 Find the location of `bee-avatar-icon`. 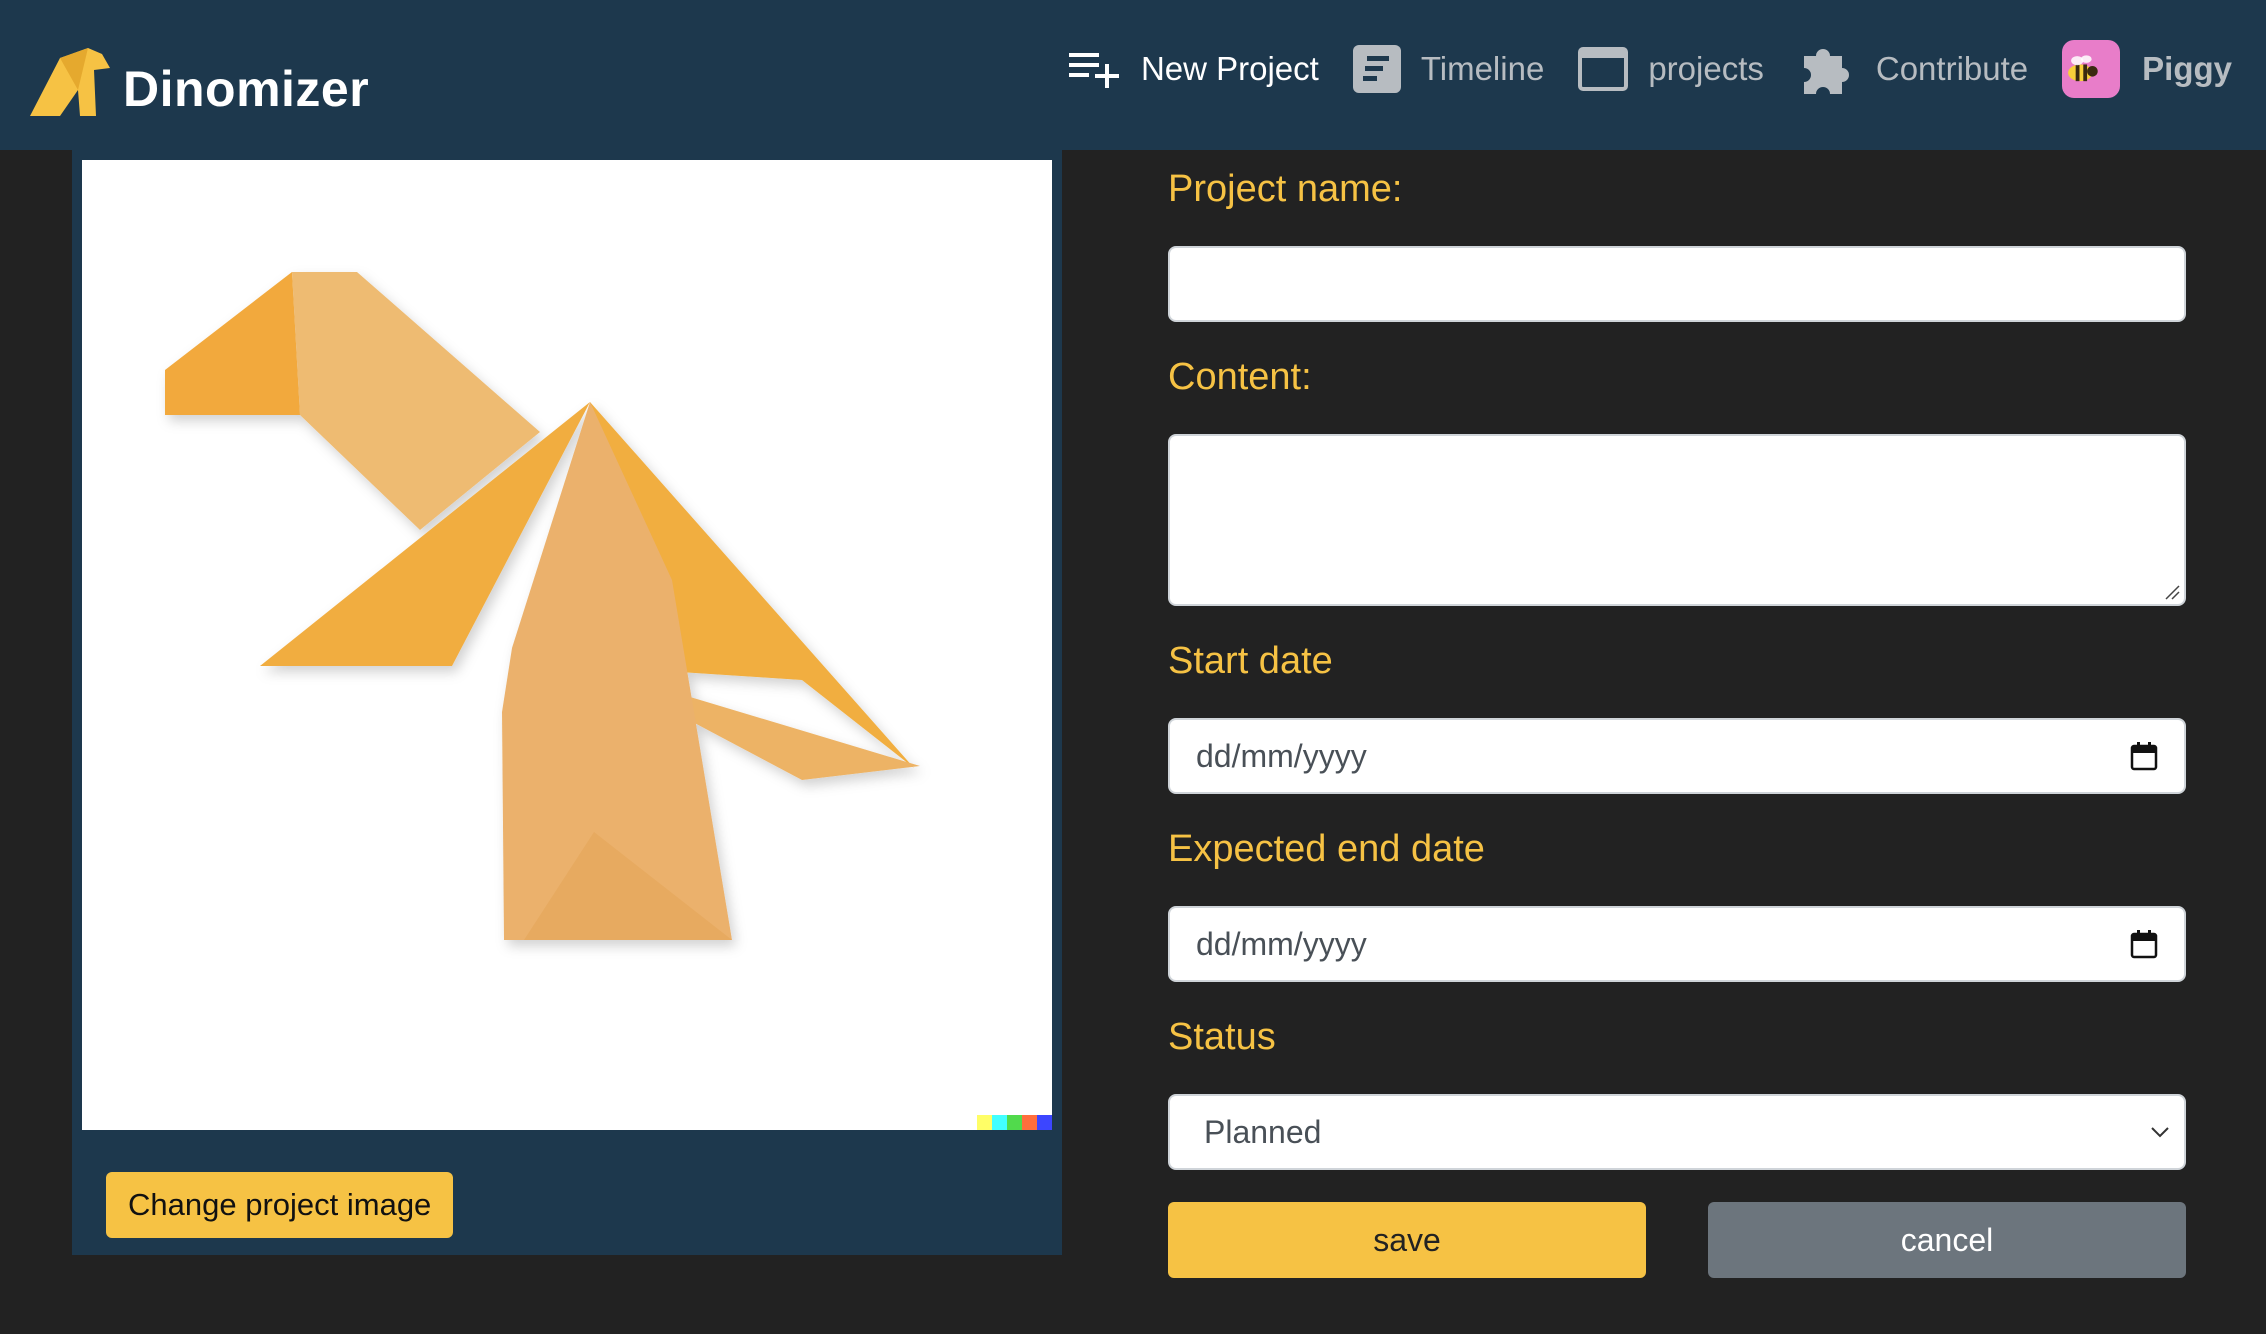

bee-avatar-icon is located at coordinates (2083, 68).